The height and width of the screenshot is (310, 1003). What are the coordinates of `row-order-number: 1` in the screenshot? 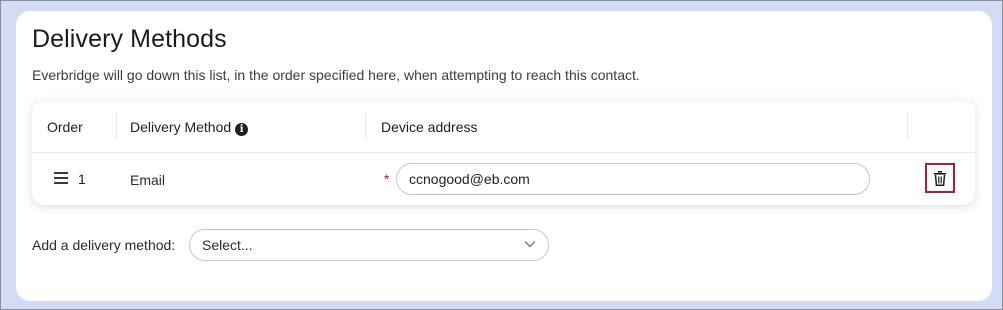 It's located at (82, 179).